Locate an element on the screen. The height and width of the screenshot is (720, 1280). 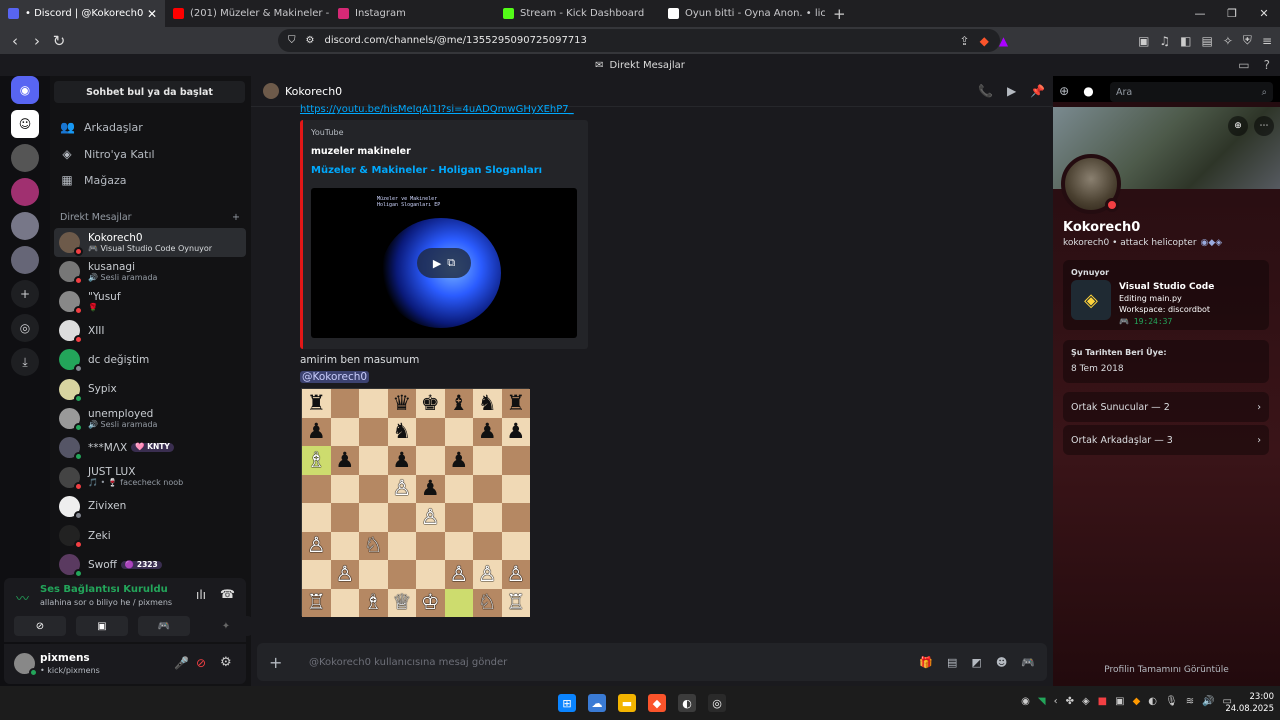
embed-author: muzeler makineler is located at coordinates (361, 151).